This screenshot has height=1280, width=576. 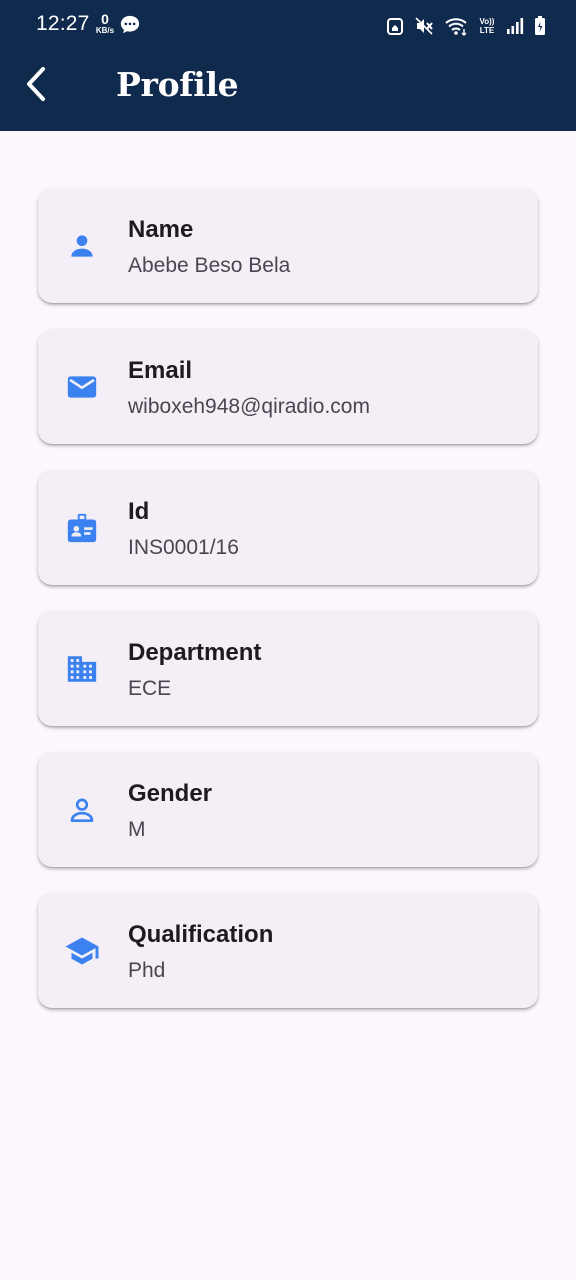 What do you see at coordinates (288, 245) in the screenshot?
I see `profile-card-name: Name Abebe Beso Bela` at bounding box center [288, 245].